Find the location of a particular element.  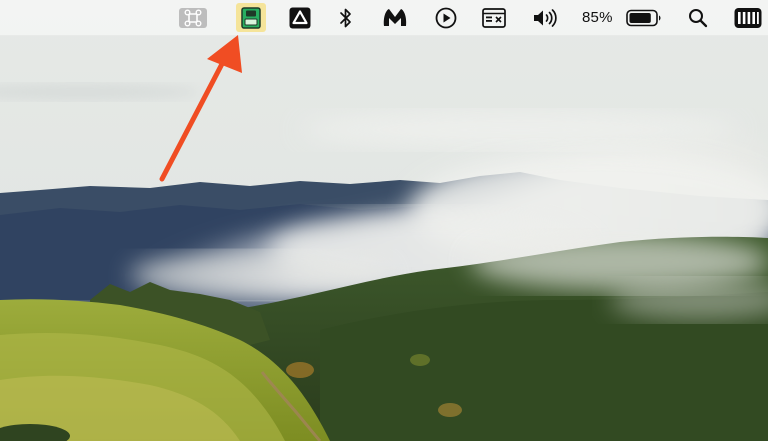

app-status-icon is located at coordinates (251, 17).